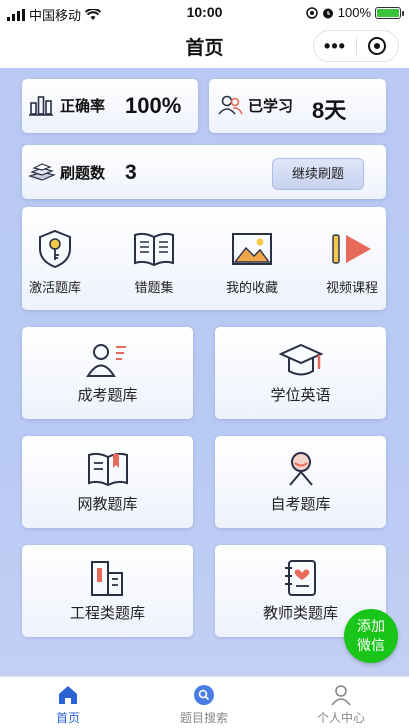  Describe the element at coordinates (203, 718) in the screenshot. I see `tab-label: 题目搜索` at that location.